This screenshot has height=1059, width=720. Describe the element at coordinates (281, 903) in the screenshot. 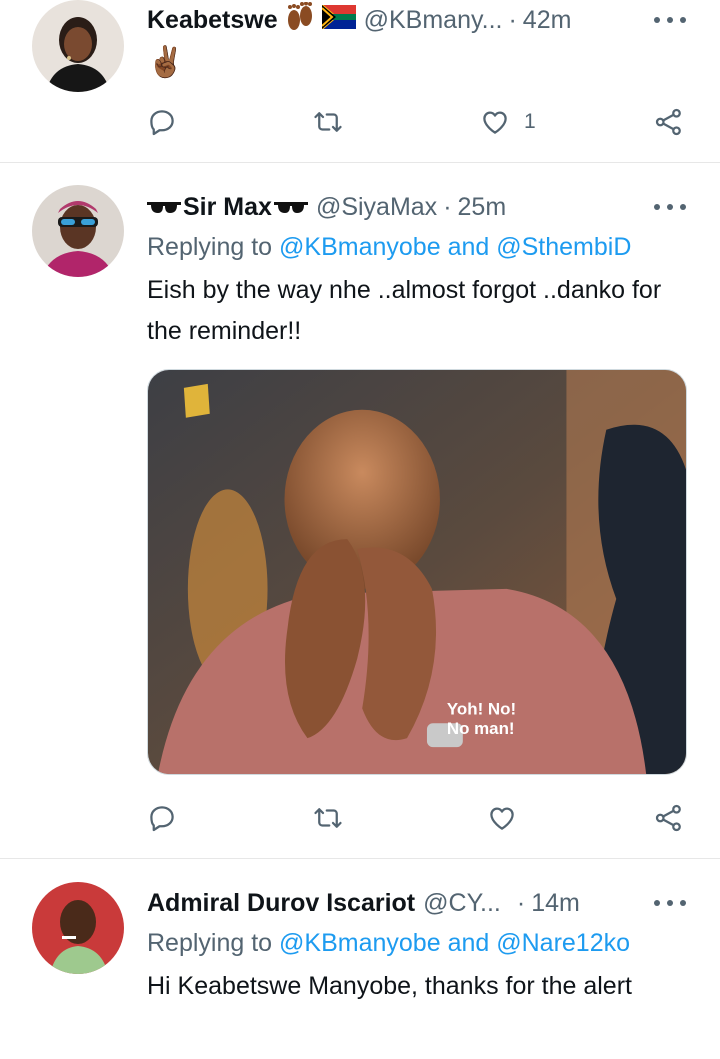

I see `author-name: Admiral Durov Iscariot` at that location.